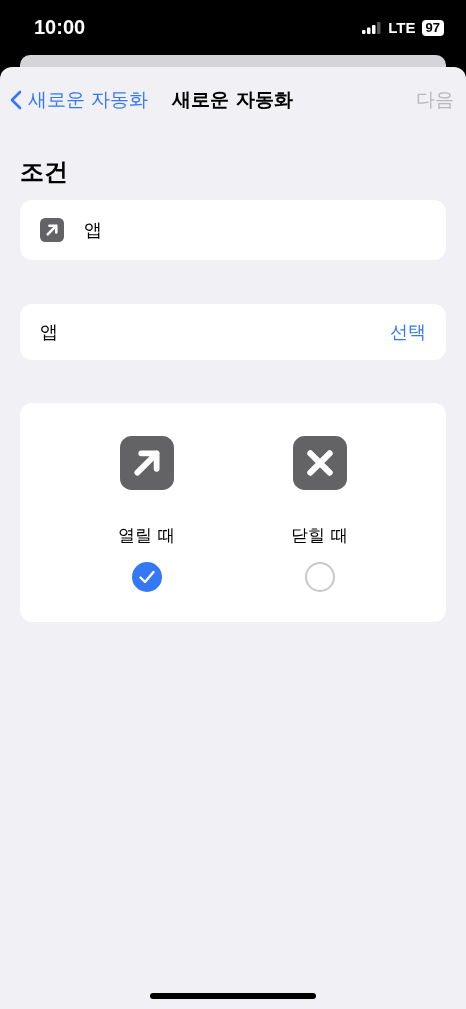 The image size is (466, 1009). I want to click on option-label: 열릴 때, so click(146, 535).